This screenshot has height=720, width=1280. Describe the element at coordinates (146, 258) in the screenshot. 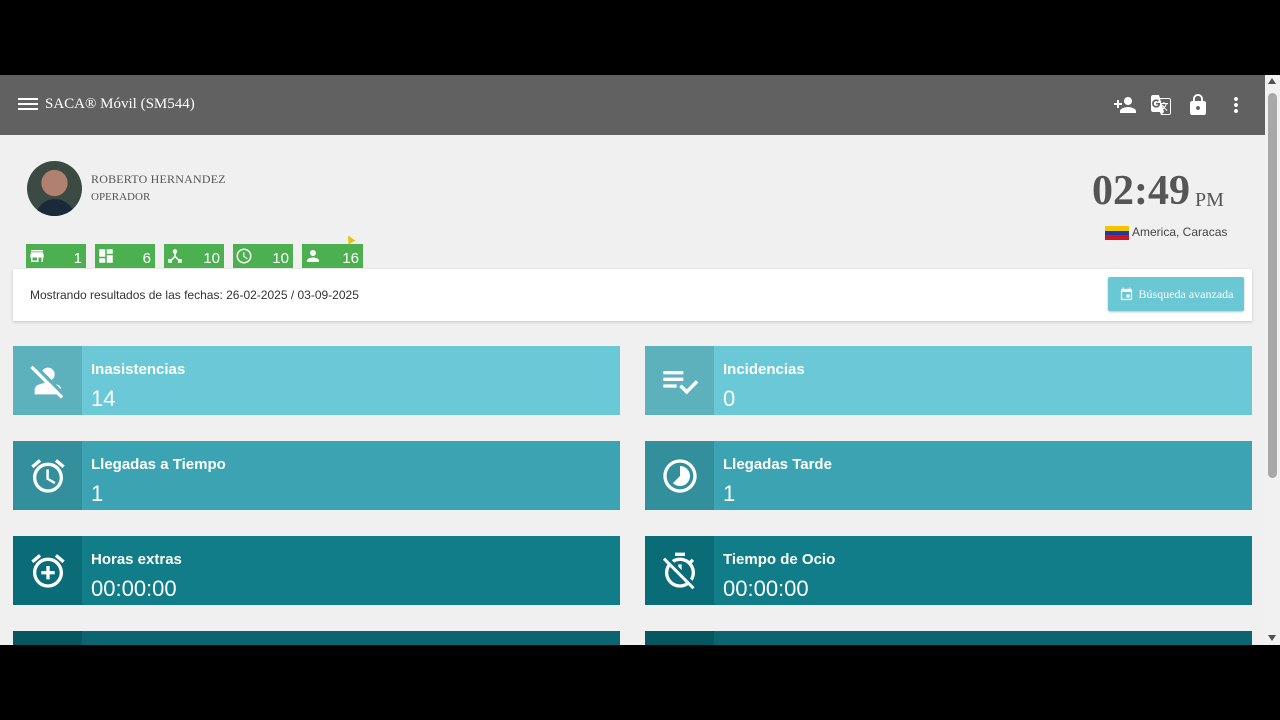

I see `badge-count: 6` at that location.